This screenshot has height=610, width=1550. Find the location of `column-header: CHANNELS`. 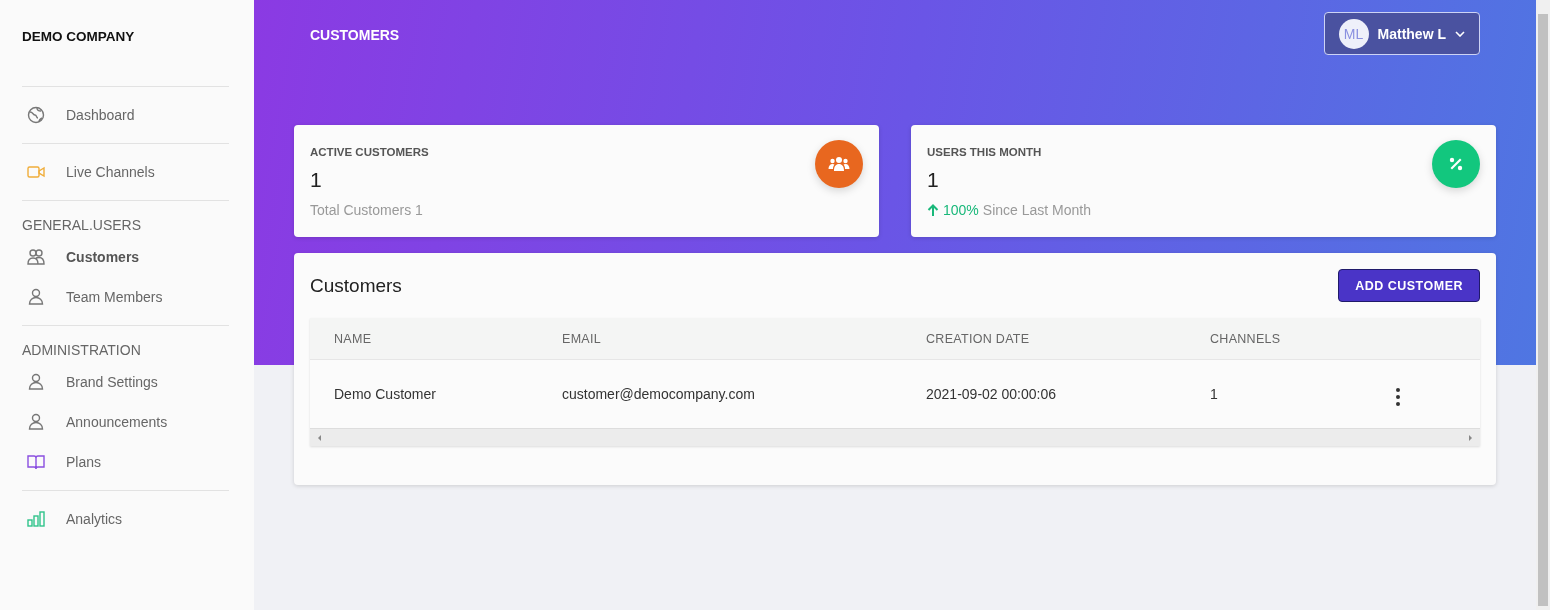

column-header: CHANNELS is located at coordinates (1245, 338).